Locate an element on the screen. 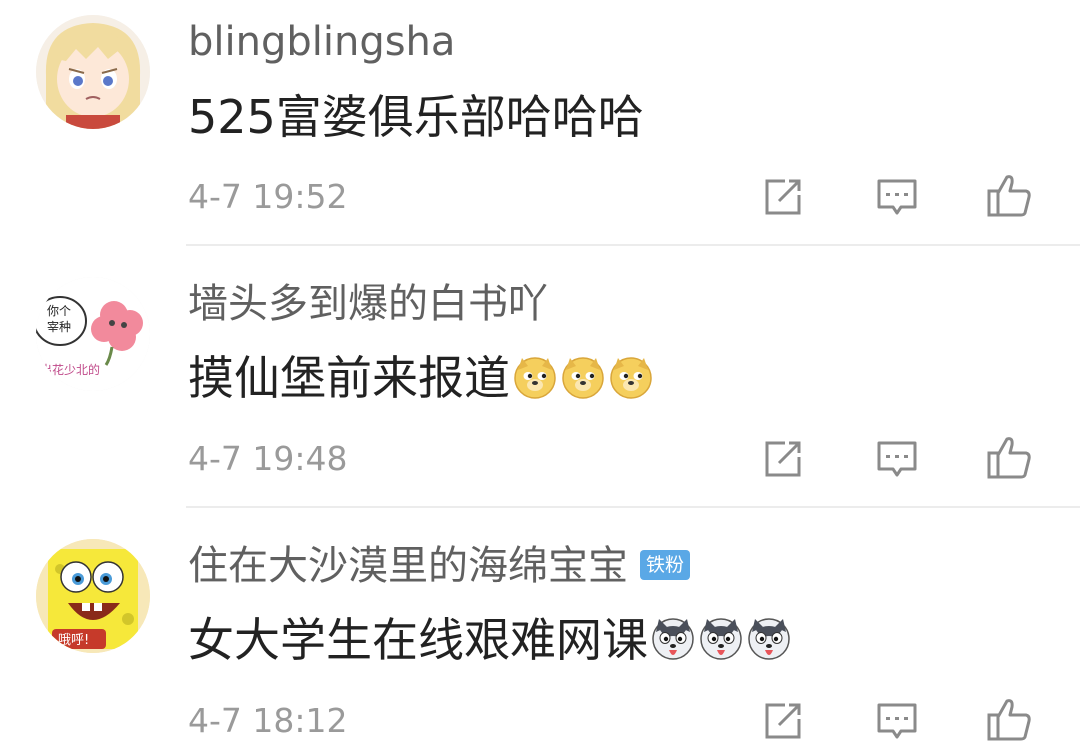 The height and width of the screenshot is (746, 1080). username: blingblingsha is located at coordinates (321, 42).